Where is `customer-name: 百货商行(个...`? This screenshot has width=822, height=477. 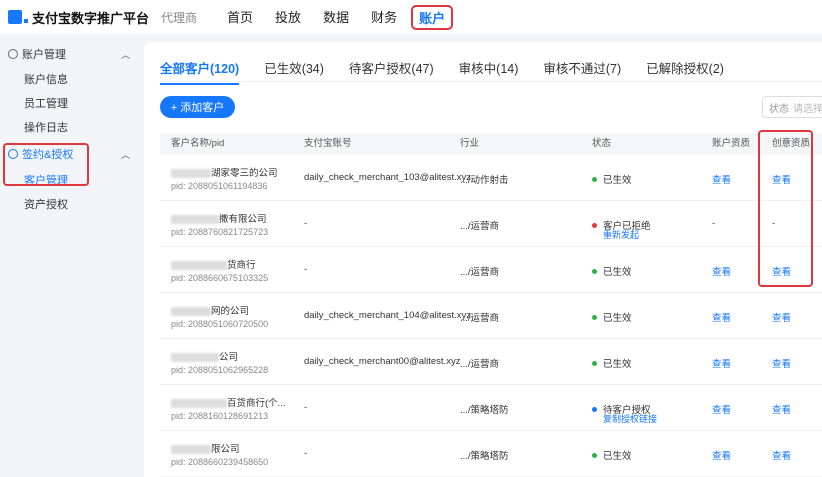
customer-name: 百货商行(个... is located at coordinates (228, 402).